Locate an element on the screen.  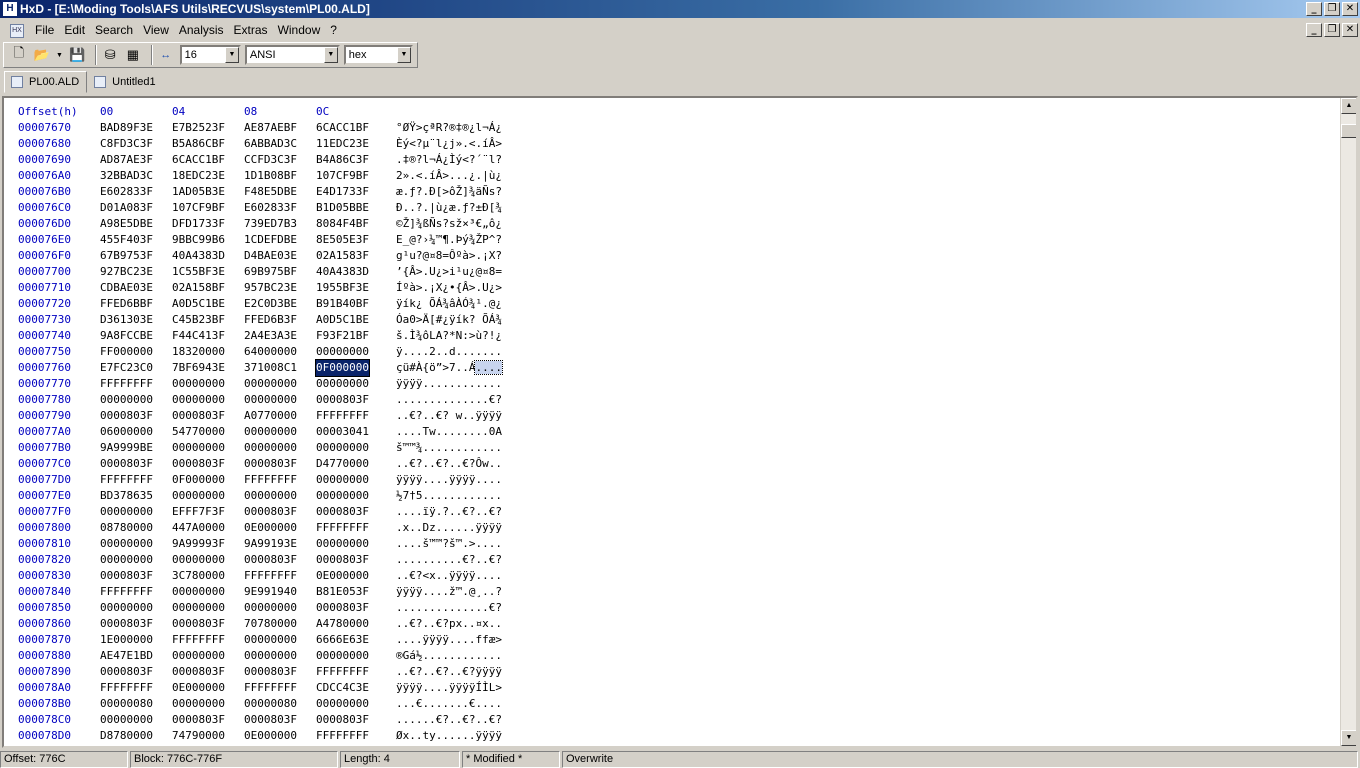
hex-group: A0770000 is located at coordinates (270, 416).